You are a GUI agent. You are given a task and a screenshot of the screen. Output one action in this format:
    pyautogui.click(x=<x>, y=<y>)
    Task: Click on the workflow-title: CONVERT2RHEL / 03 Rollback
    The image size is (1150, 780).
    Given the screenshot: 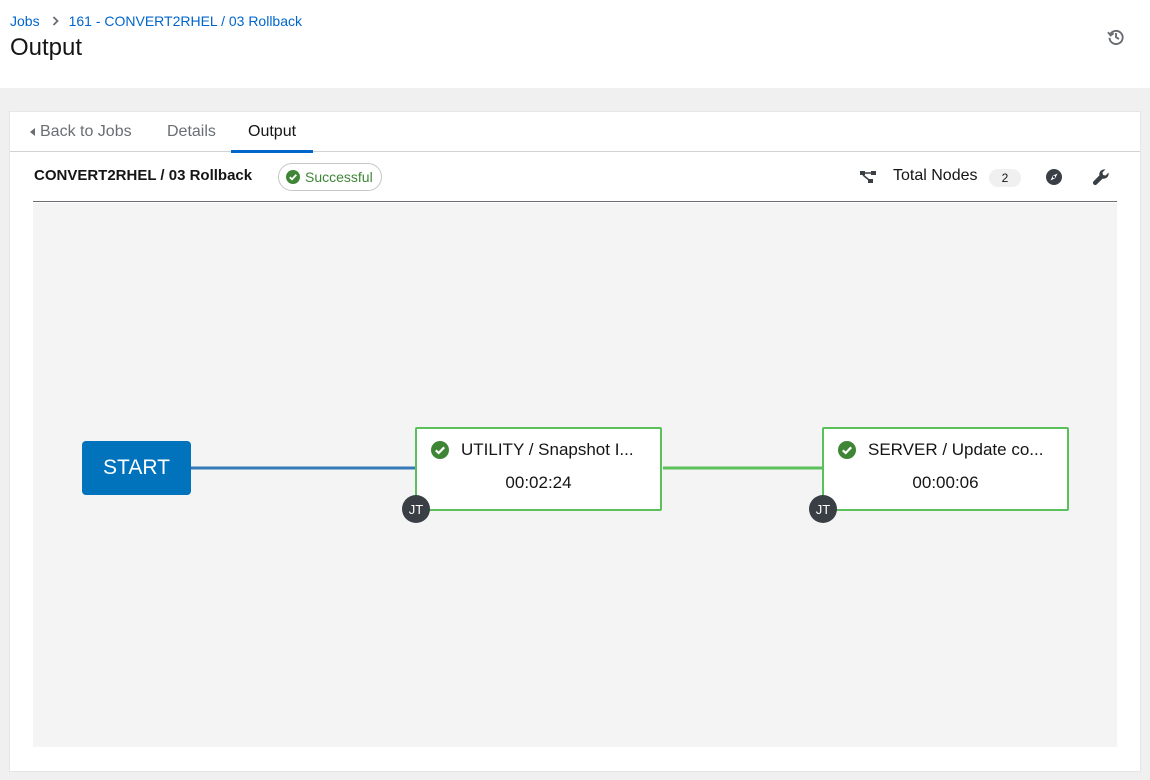 What is the action you would take?
    pyautogui.click(x=143, y=175)
    